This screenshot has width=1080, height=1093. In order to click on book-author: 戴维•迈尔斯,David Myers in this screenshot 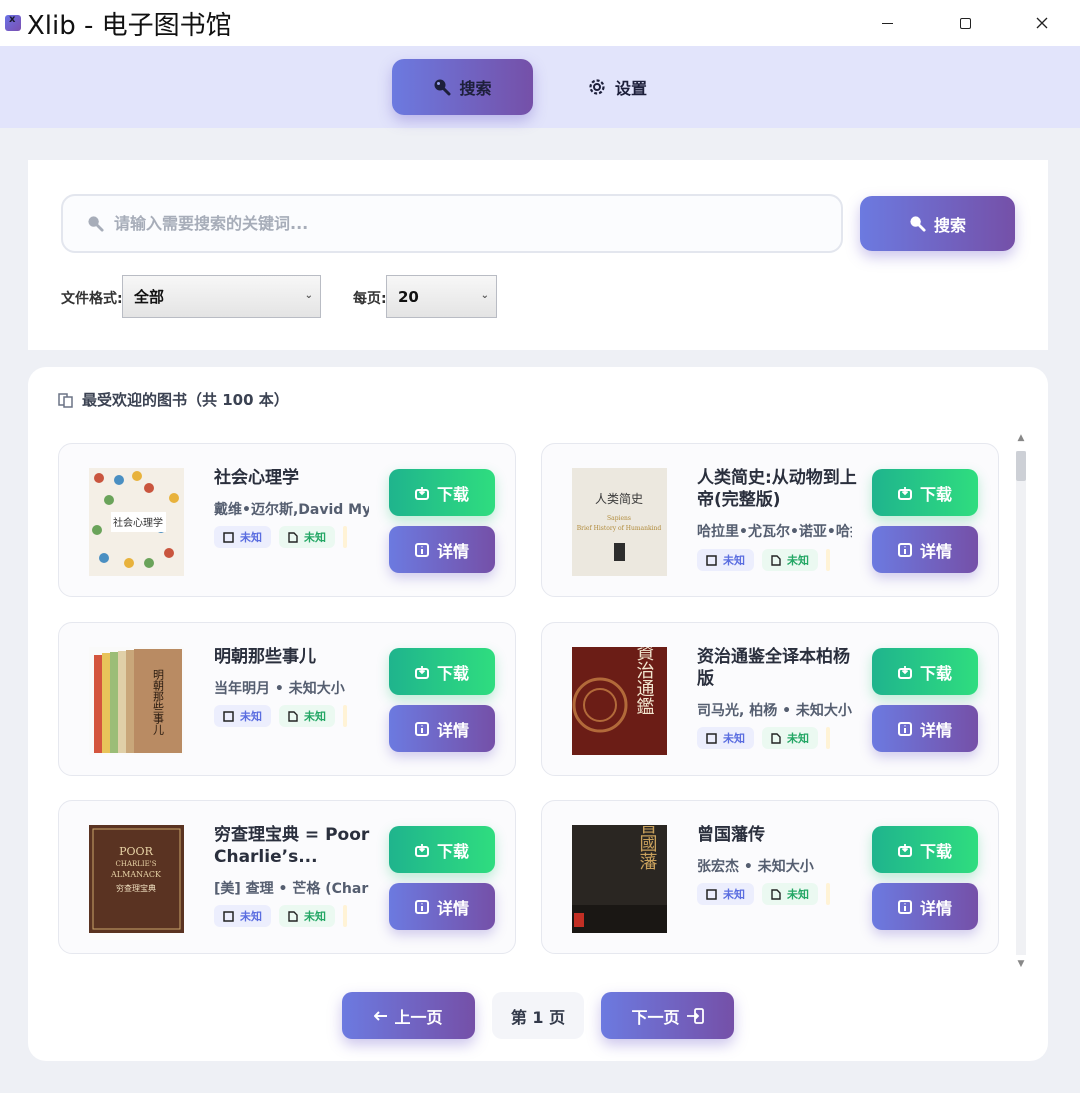, I will do `click(291, 510)`.